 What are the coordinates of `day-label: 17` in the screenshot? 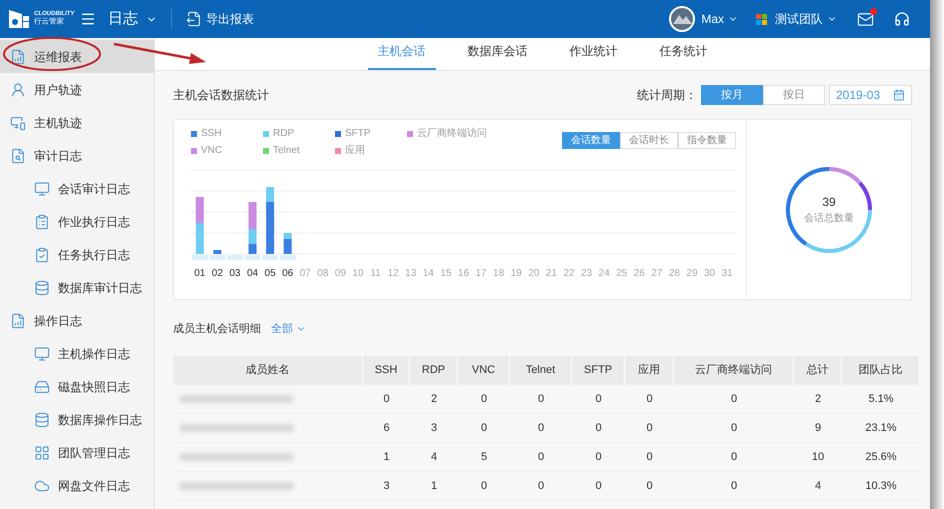 It's located at (481, 274).